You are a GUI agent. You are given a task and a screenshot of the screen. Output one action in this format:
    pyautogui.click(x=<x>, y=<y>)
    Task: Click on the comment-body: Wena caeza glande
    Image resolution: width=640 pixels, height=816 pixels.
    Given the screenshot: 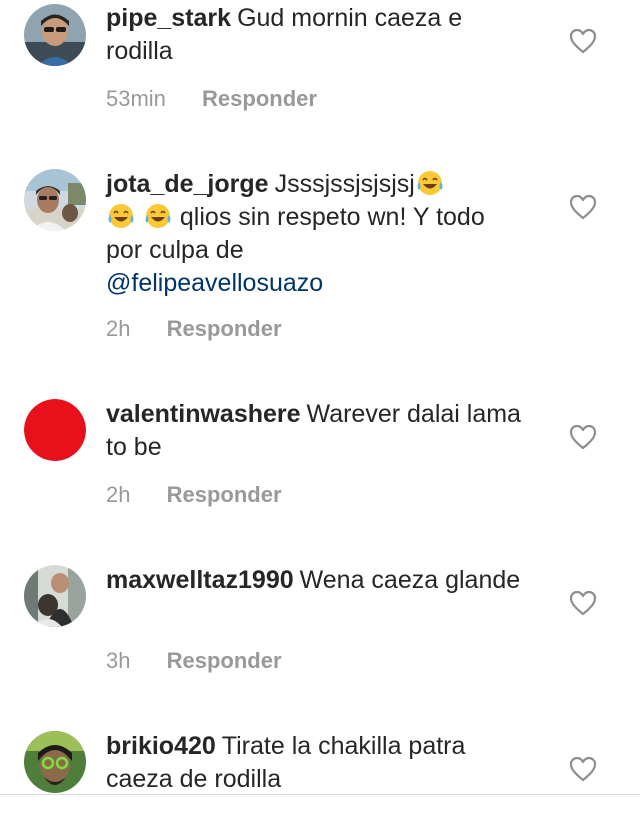 What is the action you would take?
    pyautogui.click(x=410, y=580)
    